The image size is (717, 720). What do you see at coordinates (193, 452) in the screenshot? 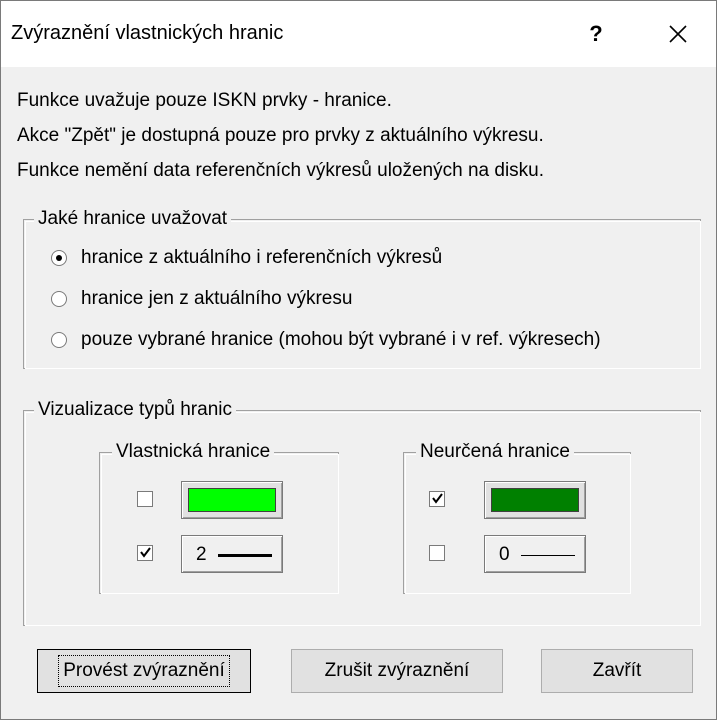
I see `ownership-legend: Vlastnická hranice` at bounding box center [193, 452].